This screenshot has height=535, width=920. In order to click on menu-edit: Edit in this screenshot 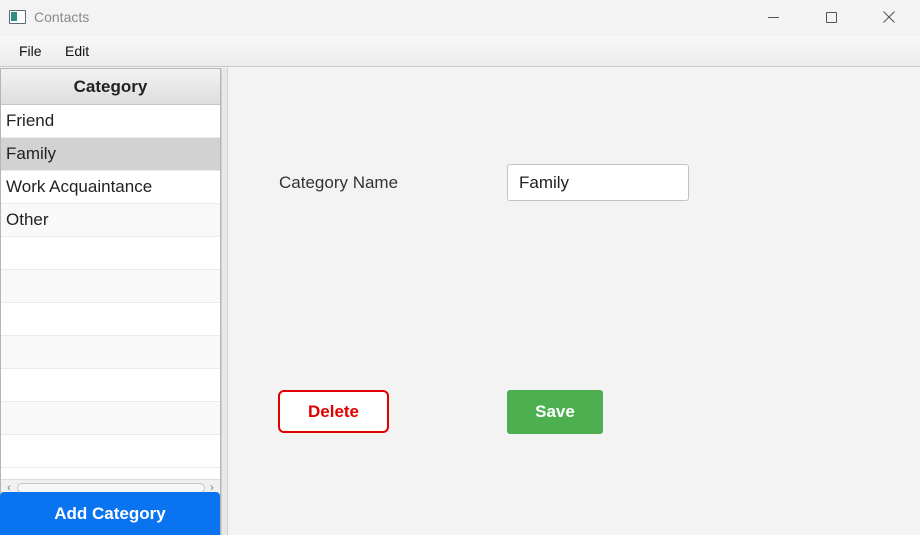, I will do `click(77, 51)`.